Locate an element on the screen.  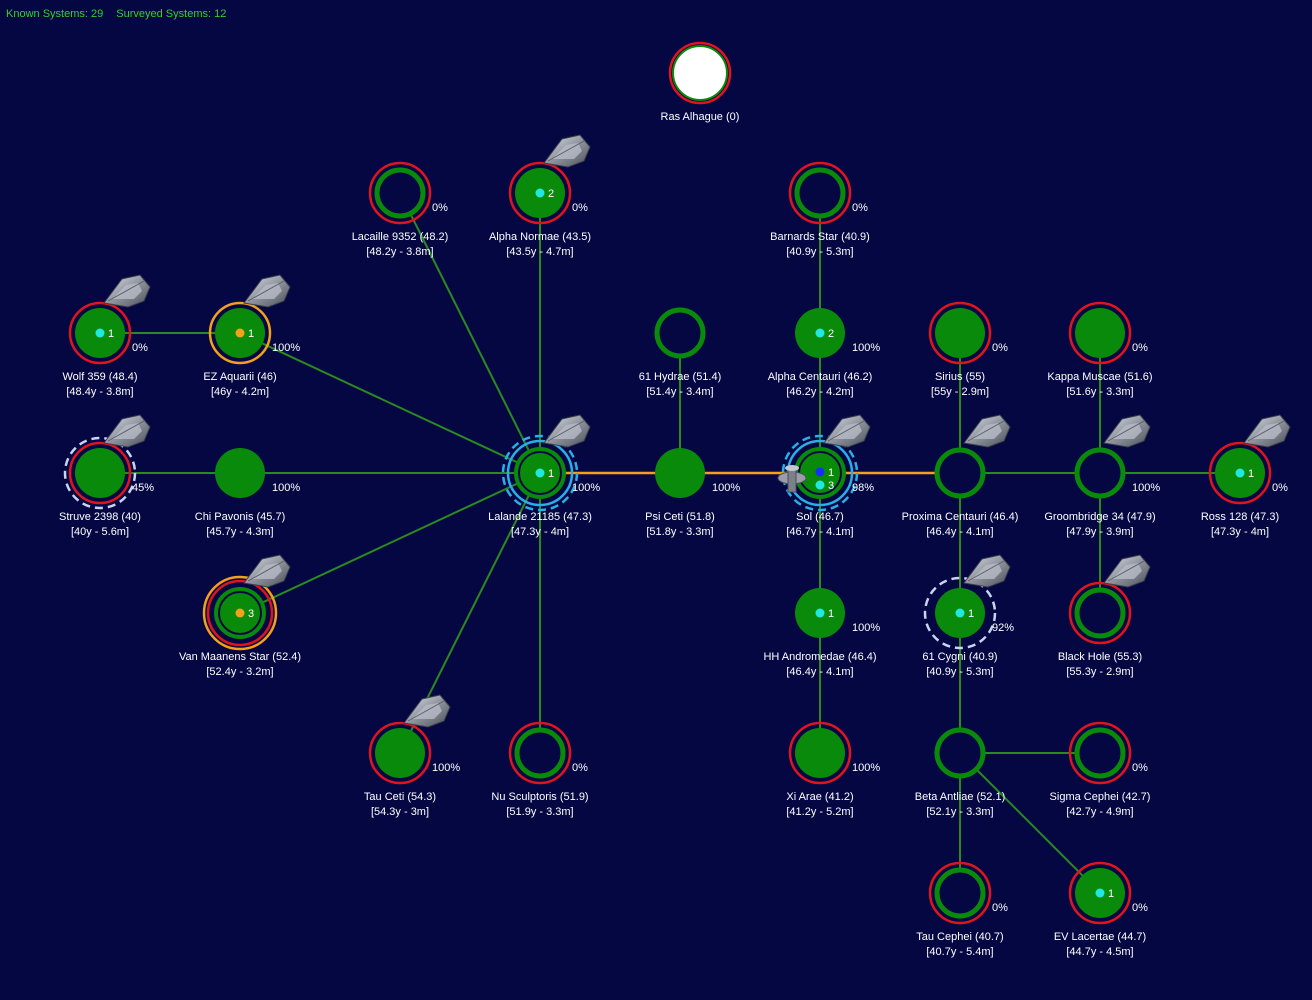
system-psi-ceti: 100% Psi Ceti (51.8) [51.8y - 3.3m] is located at coordinates (692, 493).